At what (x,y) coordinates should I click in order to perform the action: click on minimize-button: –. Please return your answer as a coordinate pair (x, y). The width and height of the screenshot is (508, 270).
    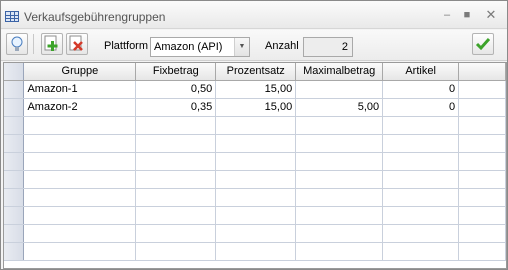
    Looking at the image, I should click on (447, 15).